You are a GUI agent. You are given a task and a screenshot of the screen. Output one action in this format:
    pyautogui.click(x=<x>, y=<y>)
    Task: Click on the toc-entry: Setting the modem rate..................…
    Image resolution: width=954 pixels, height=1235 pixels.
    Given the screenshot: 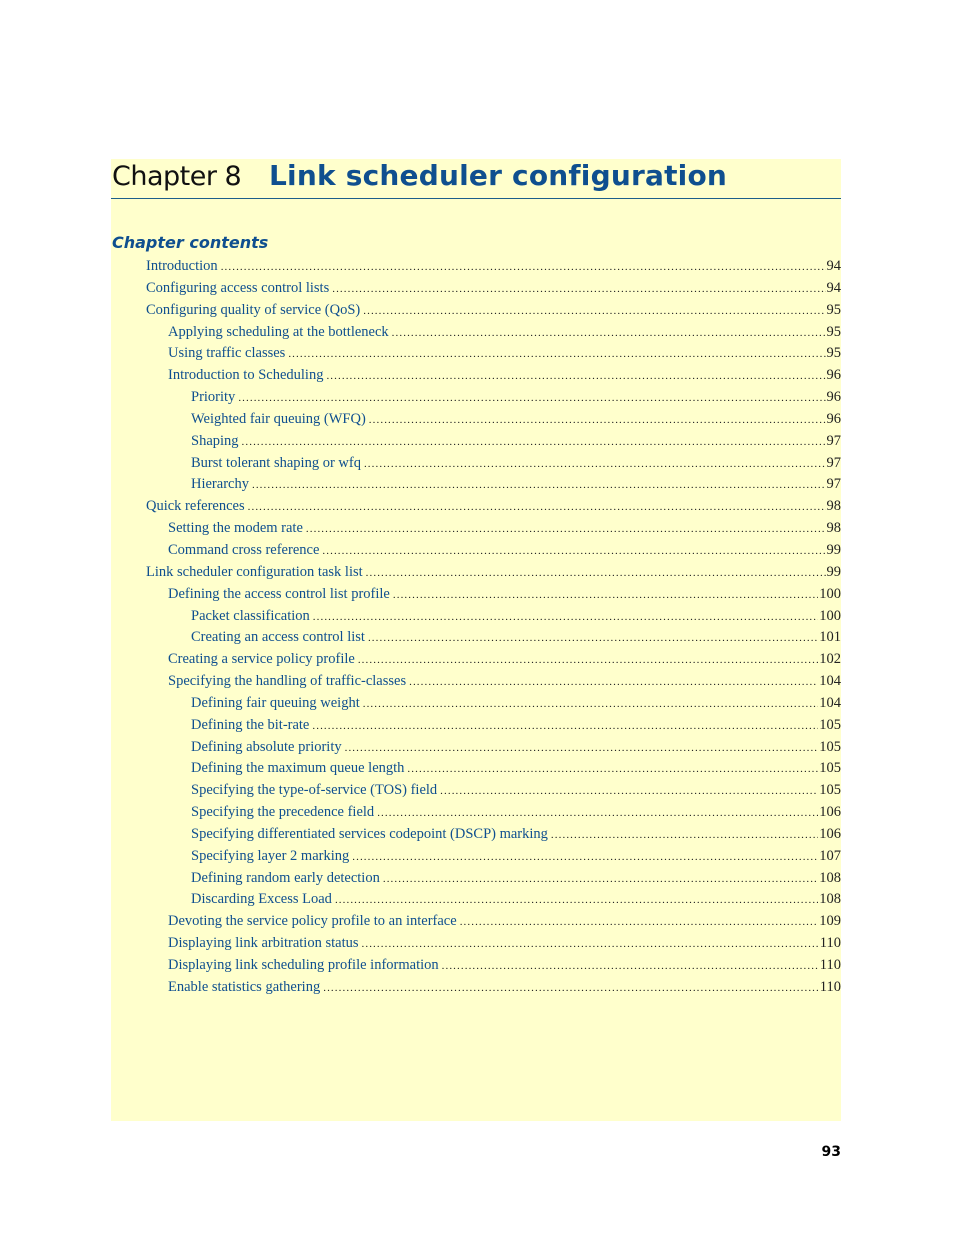 What is the action you would take?
    pyautogui.click(x=476, y=531)
    